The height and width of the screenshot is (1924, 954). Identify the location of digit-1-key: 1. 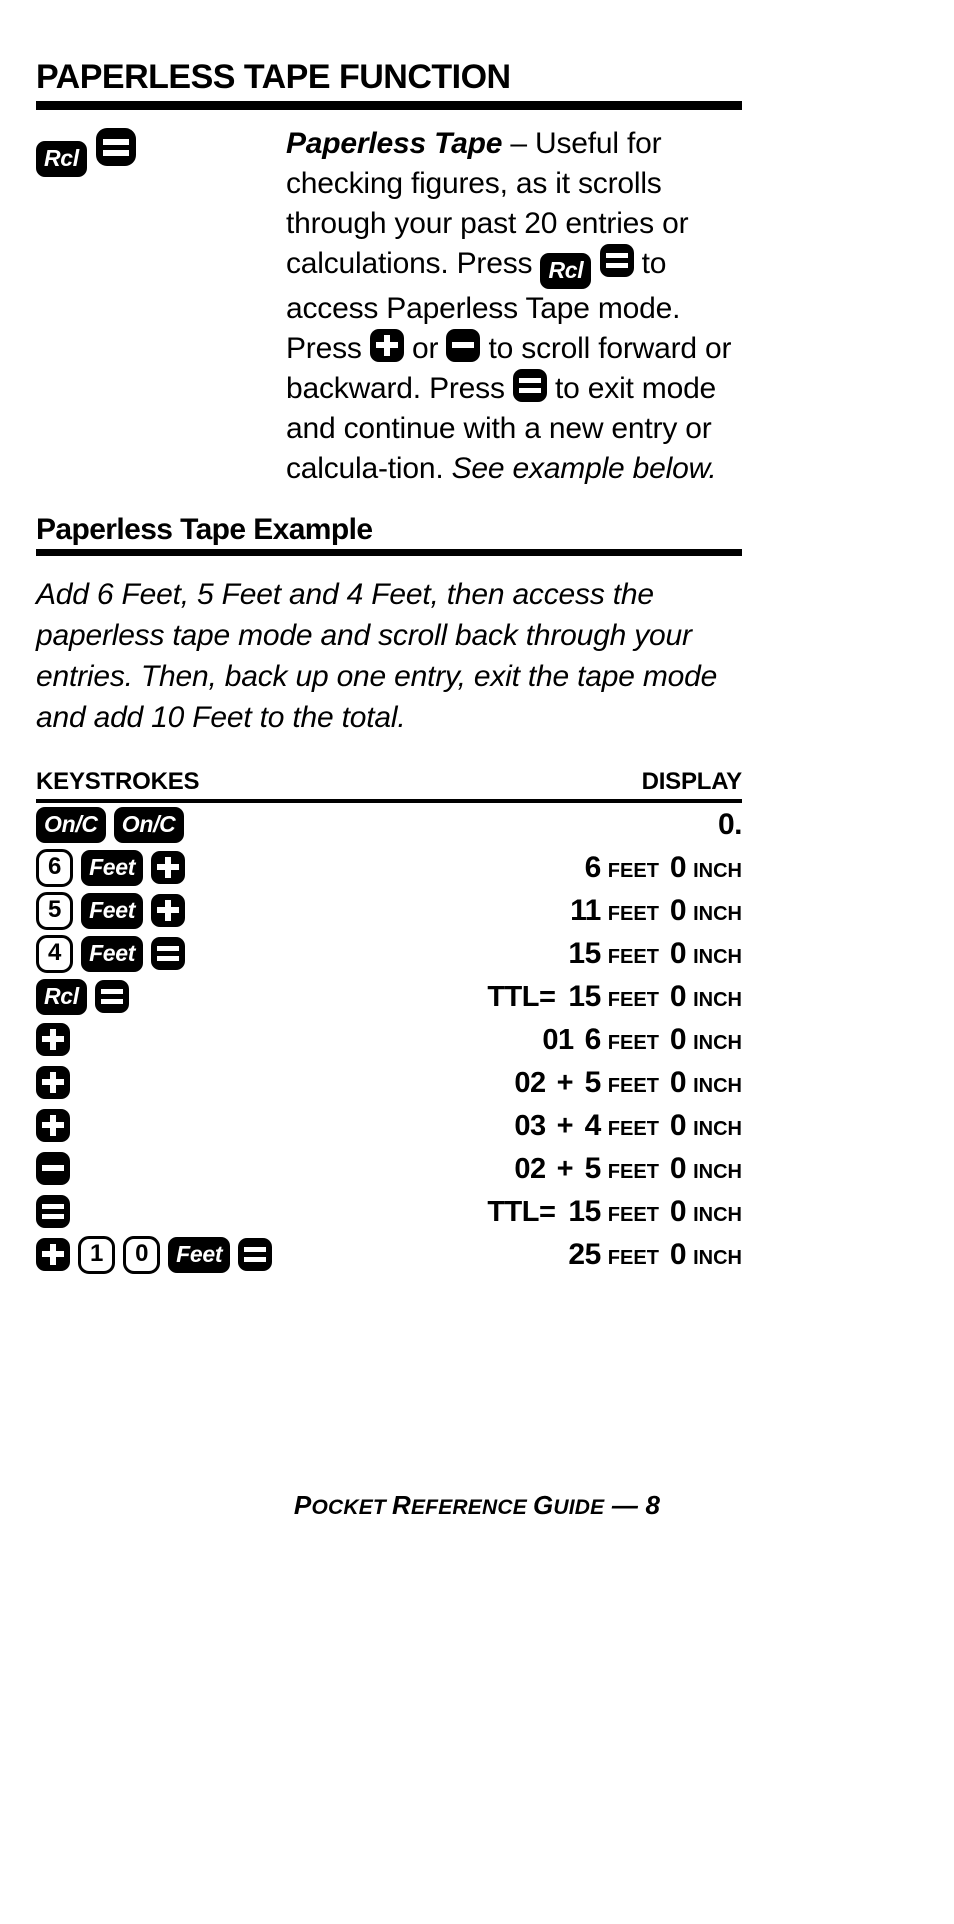
(97, 1254).